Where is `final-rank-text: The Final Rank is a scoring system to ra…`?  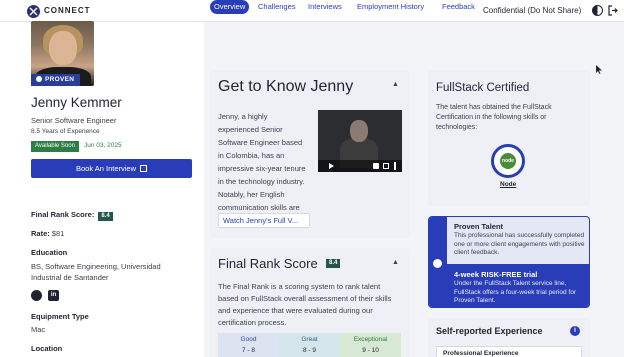
final-rank-text: The Final Rank is a scoring system to ra… is located at coordinates (305, 304).